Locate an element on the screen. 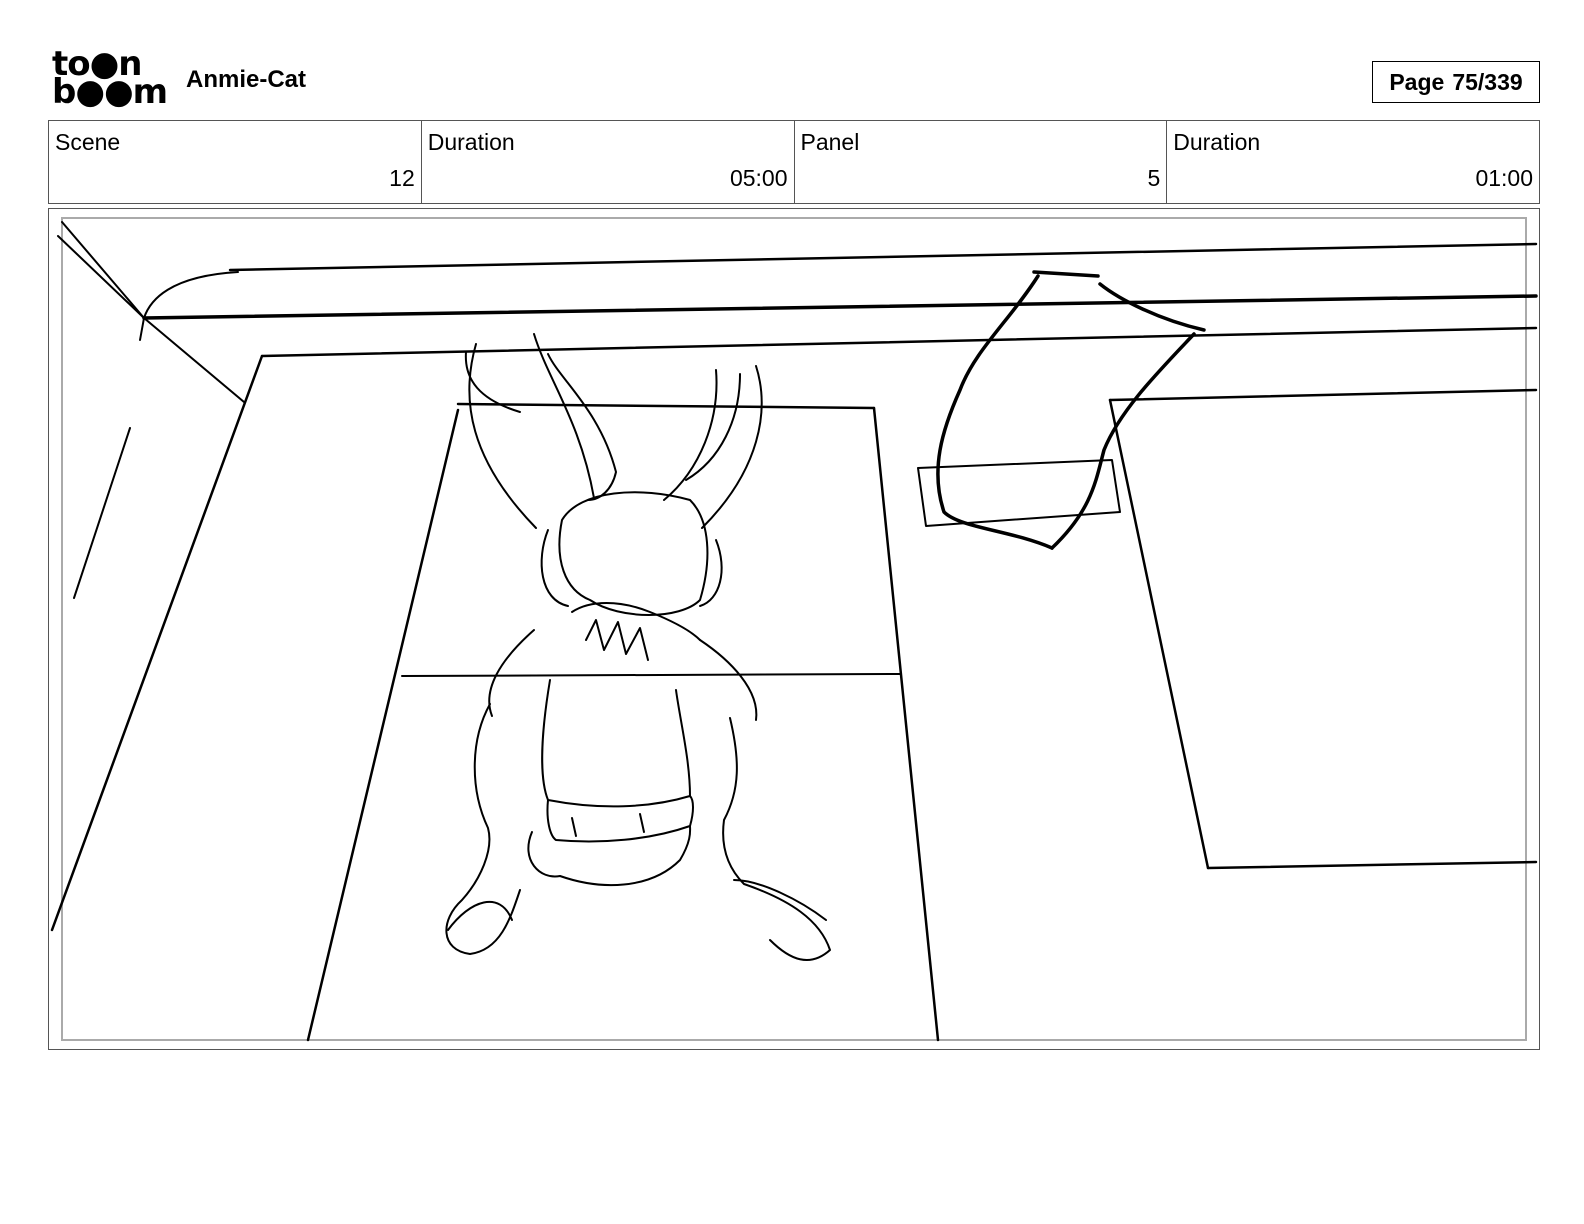 This screenshot has height=1224, width=1584. ceiling-lines is located at coordinates (797, 312).